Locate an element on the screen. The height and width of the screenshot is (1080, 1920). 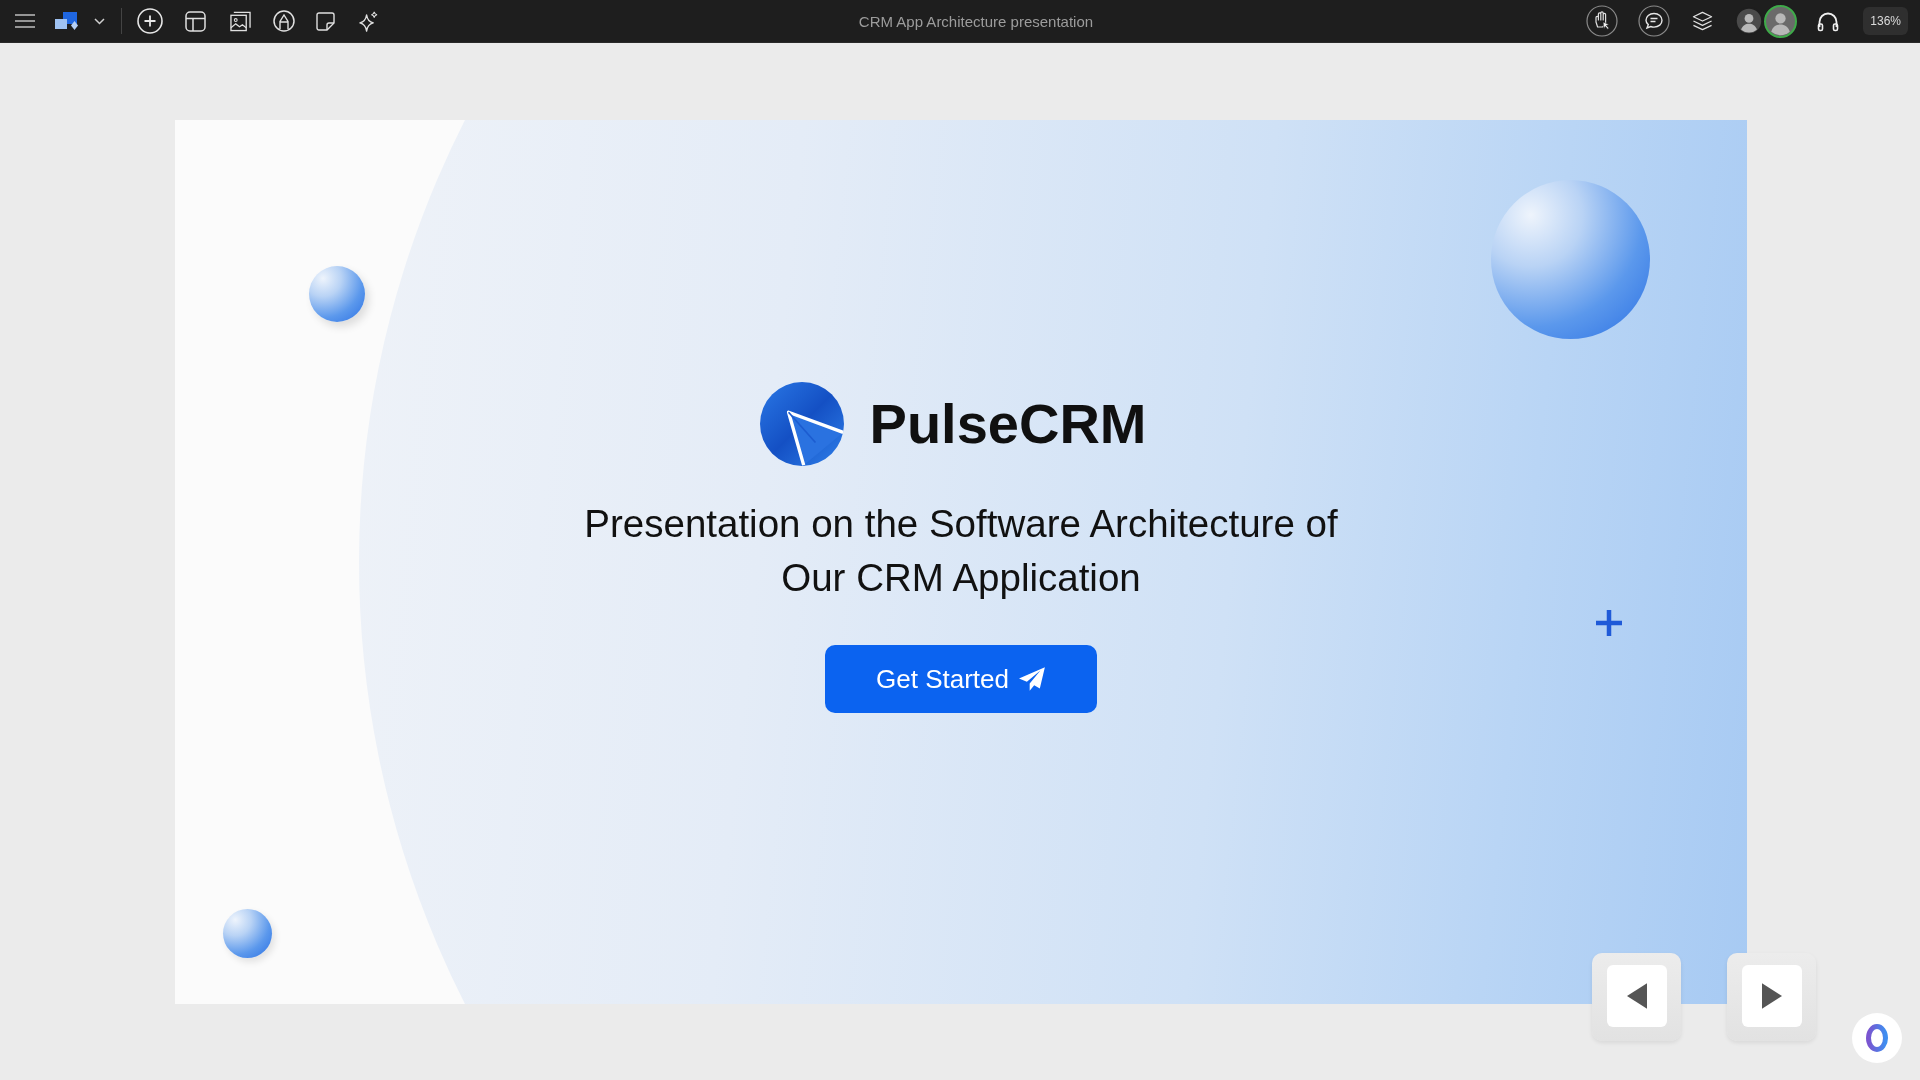
triangle-left-icon is located at coordinates (1636, 996).